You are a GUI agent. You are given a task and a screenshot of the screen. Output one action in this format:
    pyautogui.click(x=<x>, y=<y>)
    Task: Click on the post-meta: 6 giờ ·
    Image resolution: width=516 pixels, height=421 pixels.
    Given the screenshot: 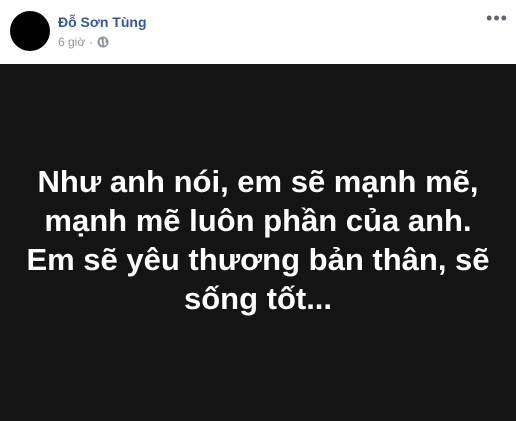 What is the action you would take?
    pyautogui.click(x=83, y=42)
    